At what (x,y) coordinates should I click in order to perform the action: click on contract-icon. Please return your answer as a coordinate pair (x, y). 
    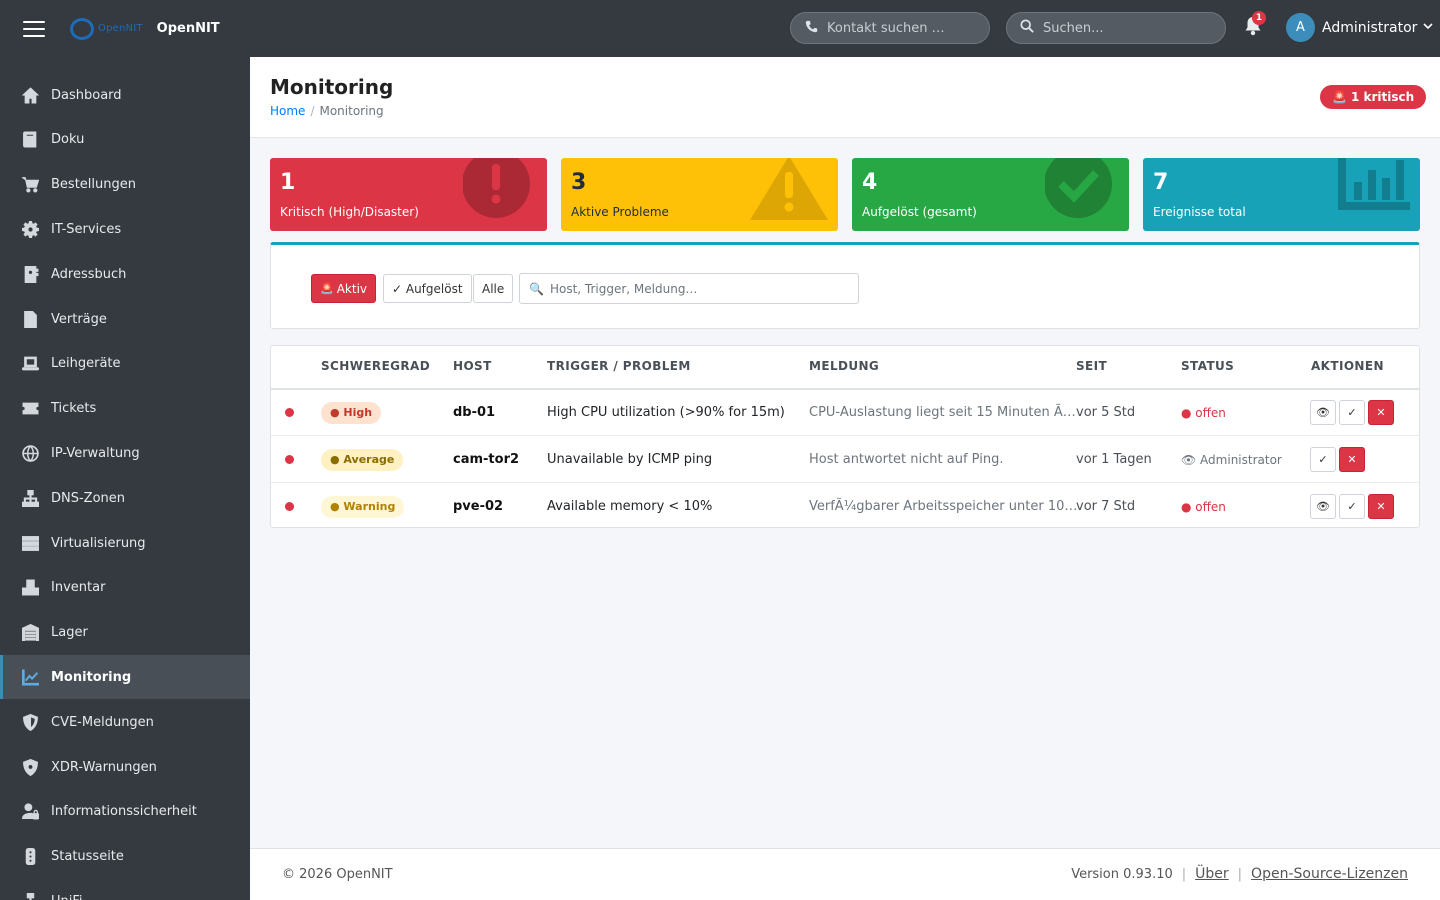
    Looking at the image, I should click on (30, 319).